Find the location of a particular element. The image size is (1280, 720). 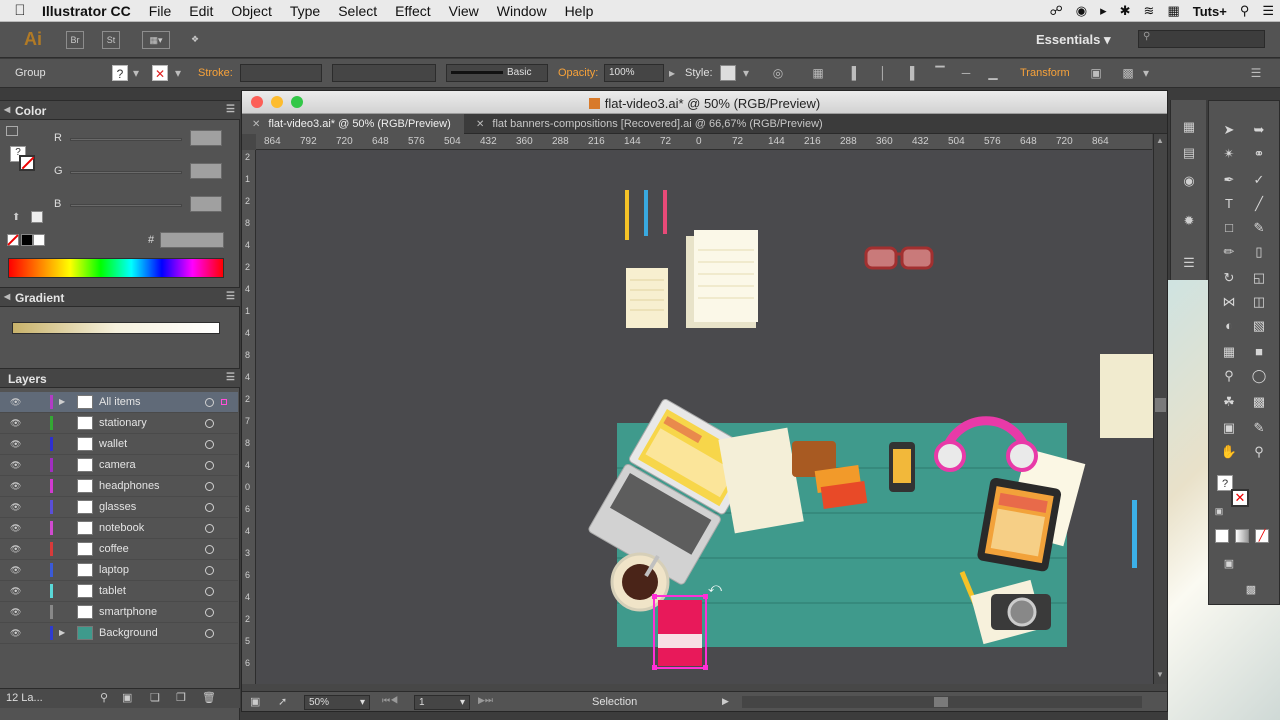

graphic-style-swatch is located at coordinates (728, 73).